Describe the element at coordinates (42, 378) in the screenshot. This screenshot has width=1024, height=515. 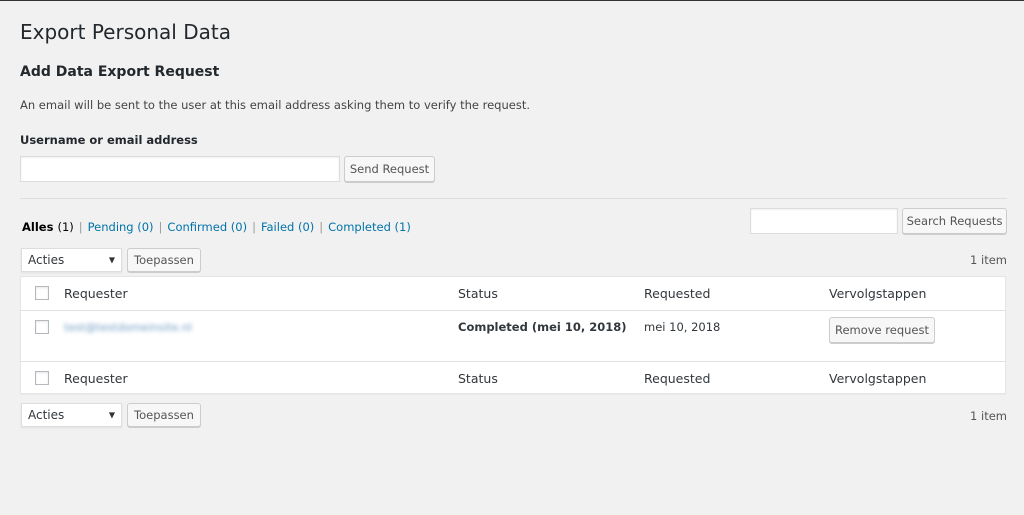
I see `select-all-checkbox-footer` at that location.